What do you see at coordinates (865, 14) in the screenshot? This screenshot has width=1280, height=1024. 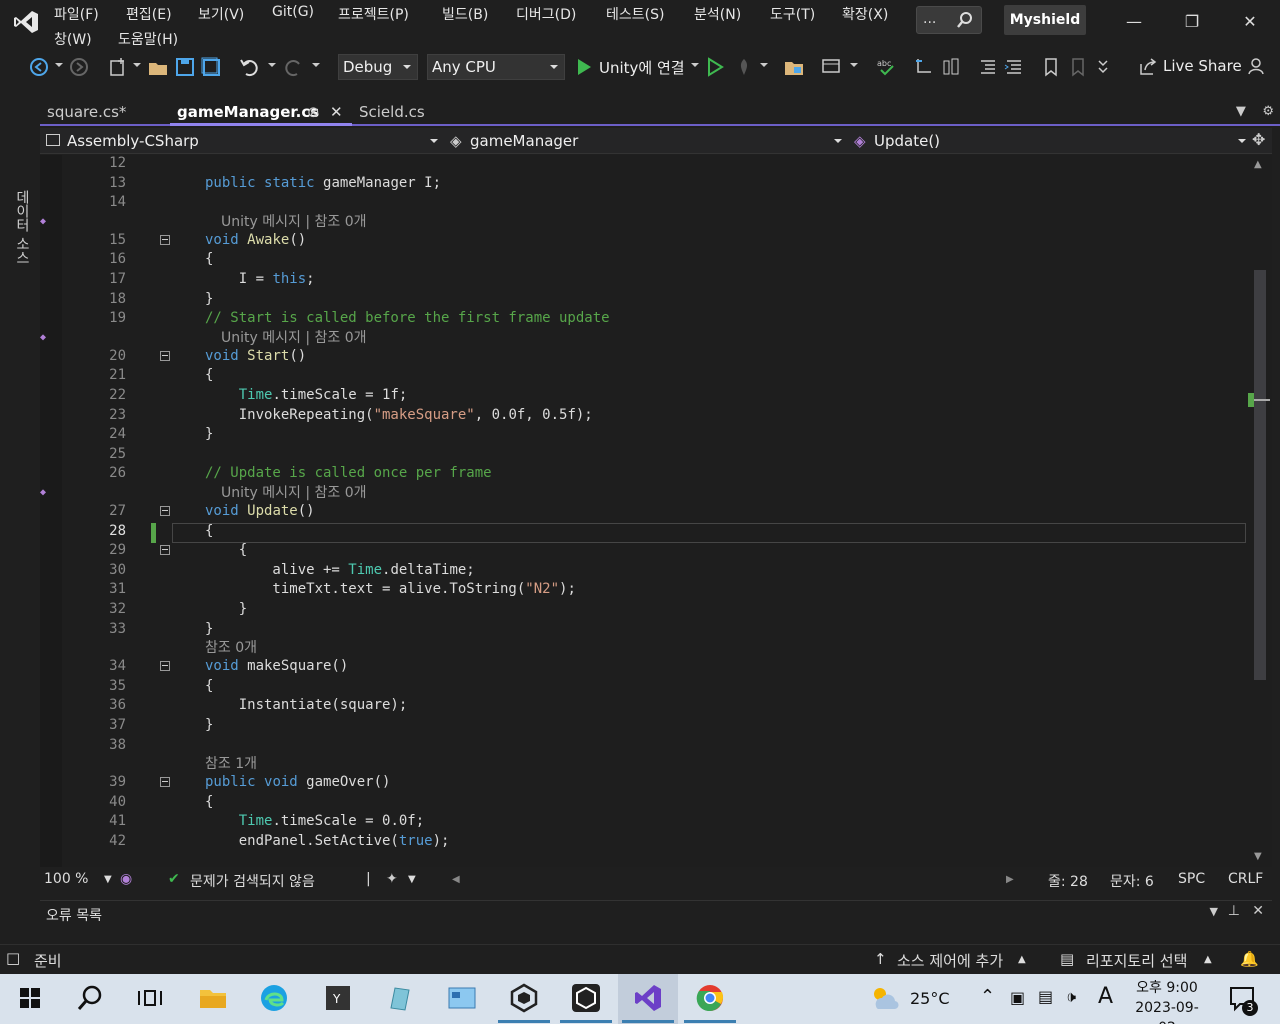 I see `menu-item: 확장(X)` at bounding box center [865, 14].